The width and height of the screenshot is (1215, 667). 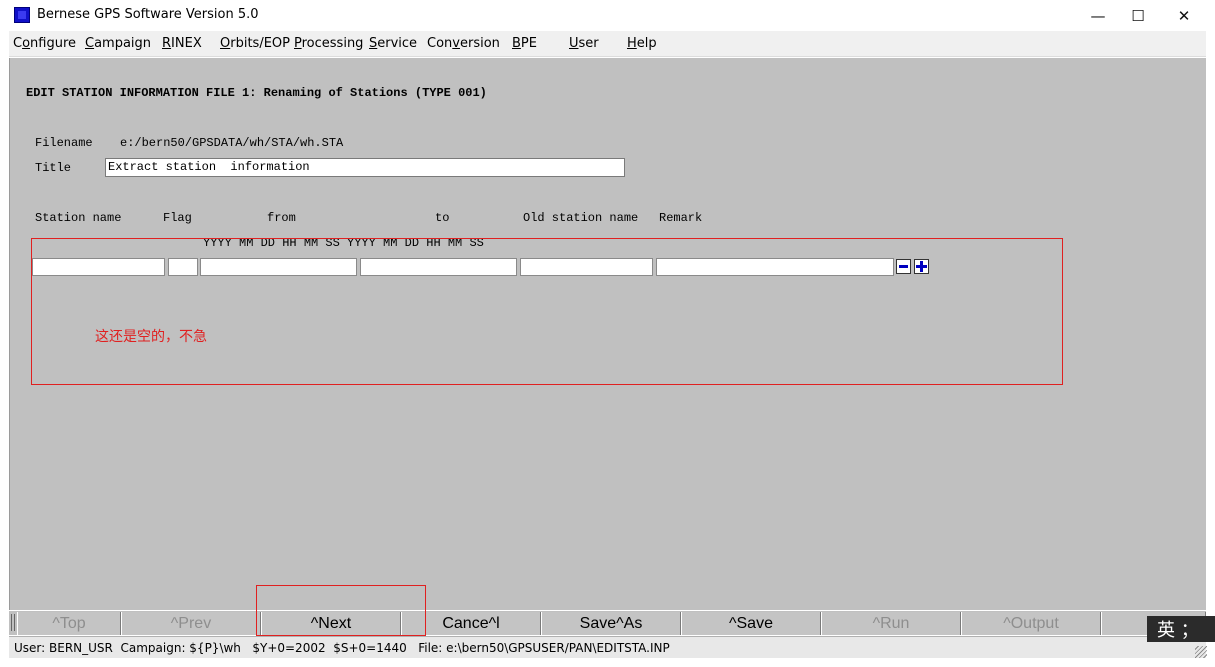 What do you see at coordinates (581, 218) in the screenshot?
I see `column-old-station-name: Old station name` at bounding box center [581, 218].